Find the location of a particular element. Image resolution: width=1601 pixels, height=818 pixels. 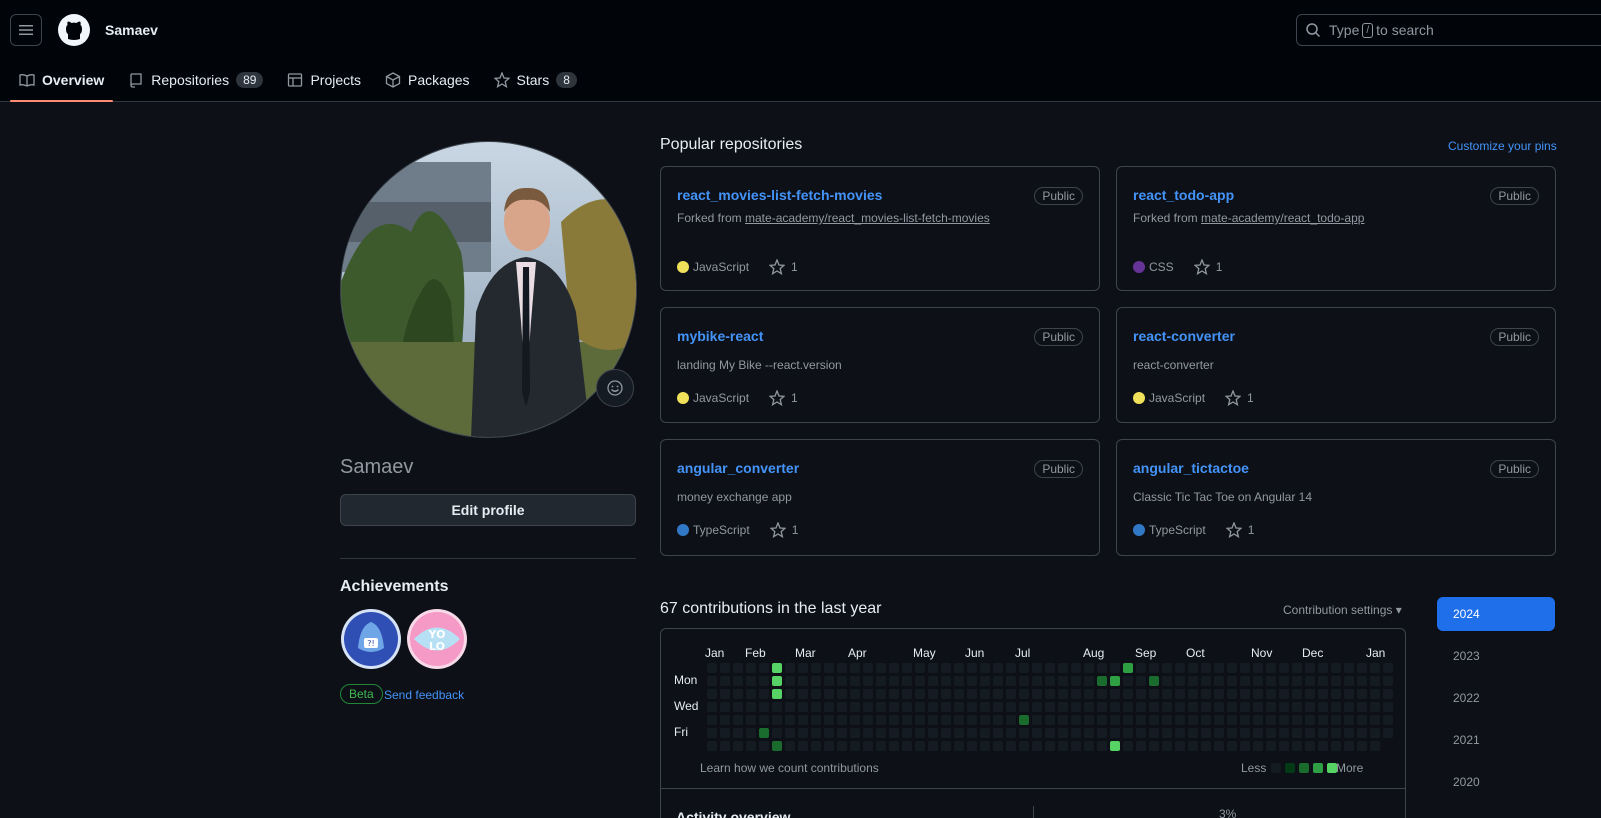

header-username: Samaev is located at coordinates (131, 30).